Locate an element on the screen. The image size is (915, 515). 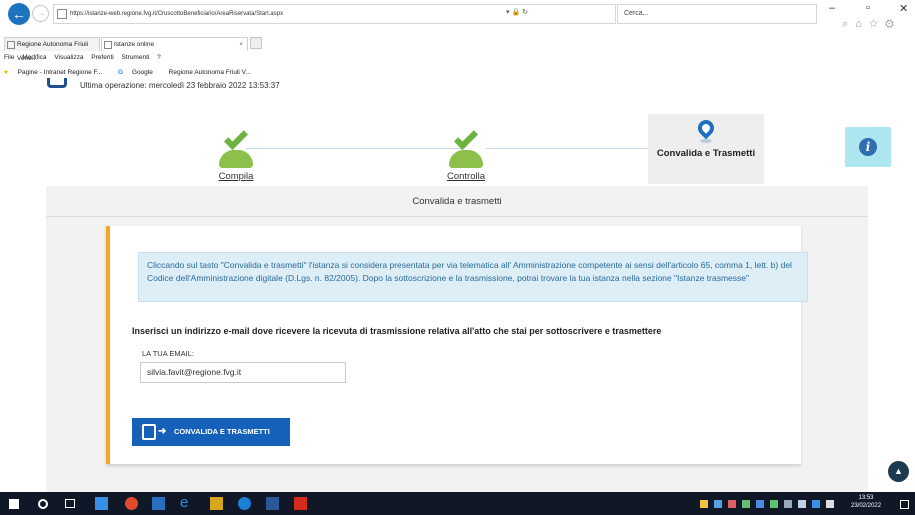
clock-date: 23/02/2022 is located at coordinates (866, 506).